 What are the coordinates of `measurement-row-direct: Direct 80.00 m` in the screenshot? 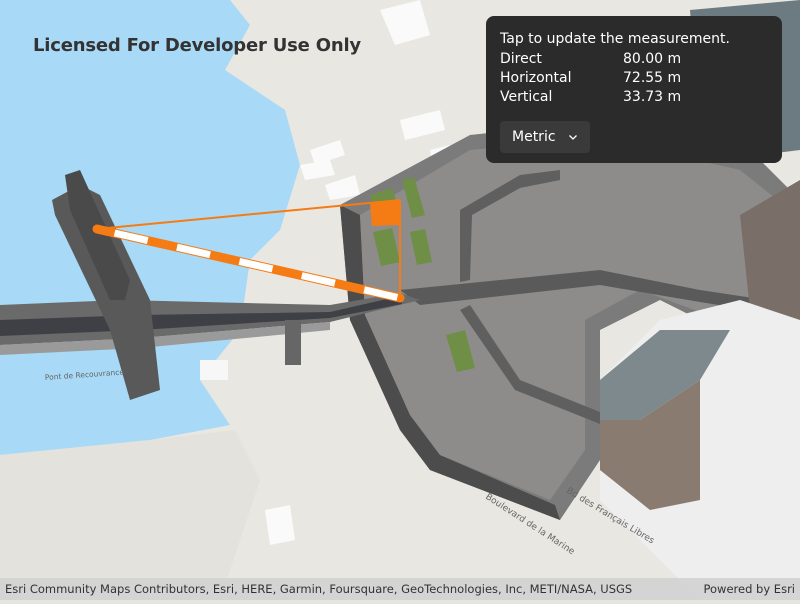 It's located at (634, 59).